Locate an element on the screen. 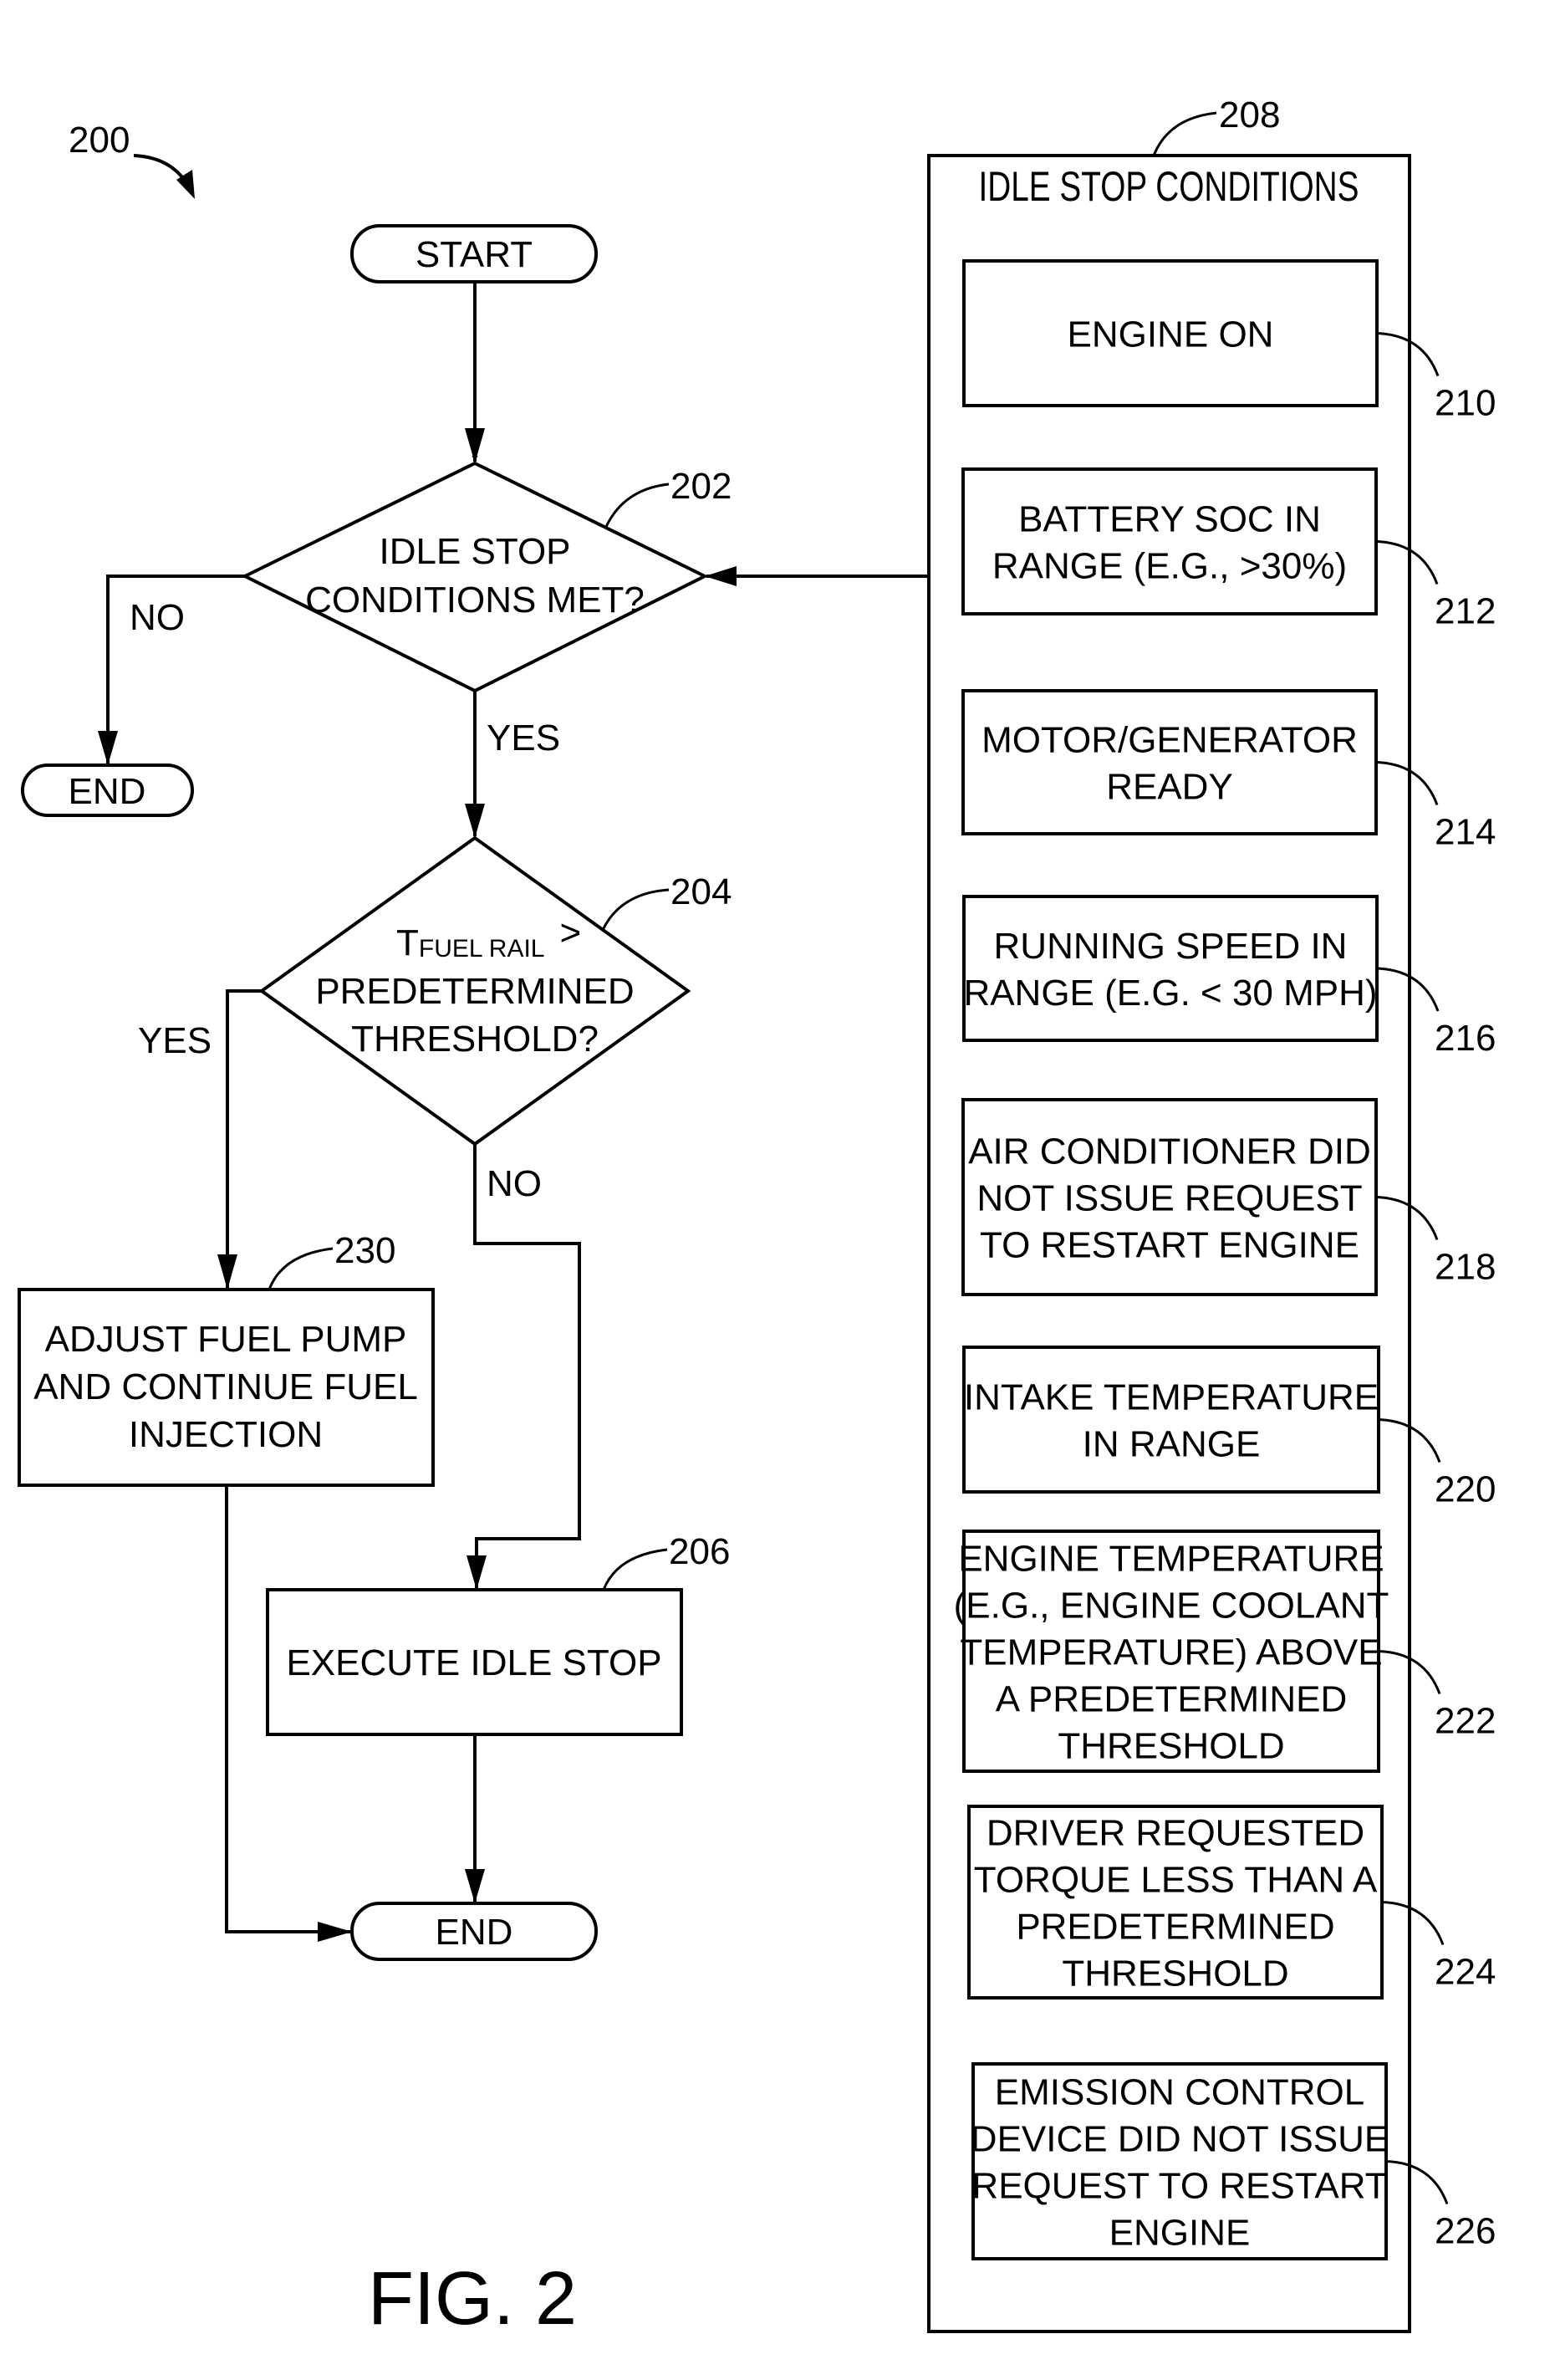 Image resolution: width=1555 pixels, height=2380 pixels. decision-204-leader is located at coordinates (635, 909).